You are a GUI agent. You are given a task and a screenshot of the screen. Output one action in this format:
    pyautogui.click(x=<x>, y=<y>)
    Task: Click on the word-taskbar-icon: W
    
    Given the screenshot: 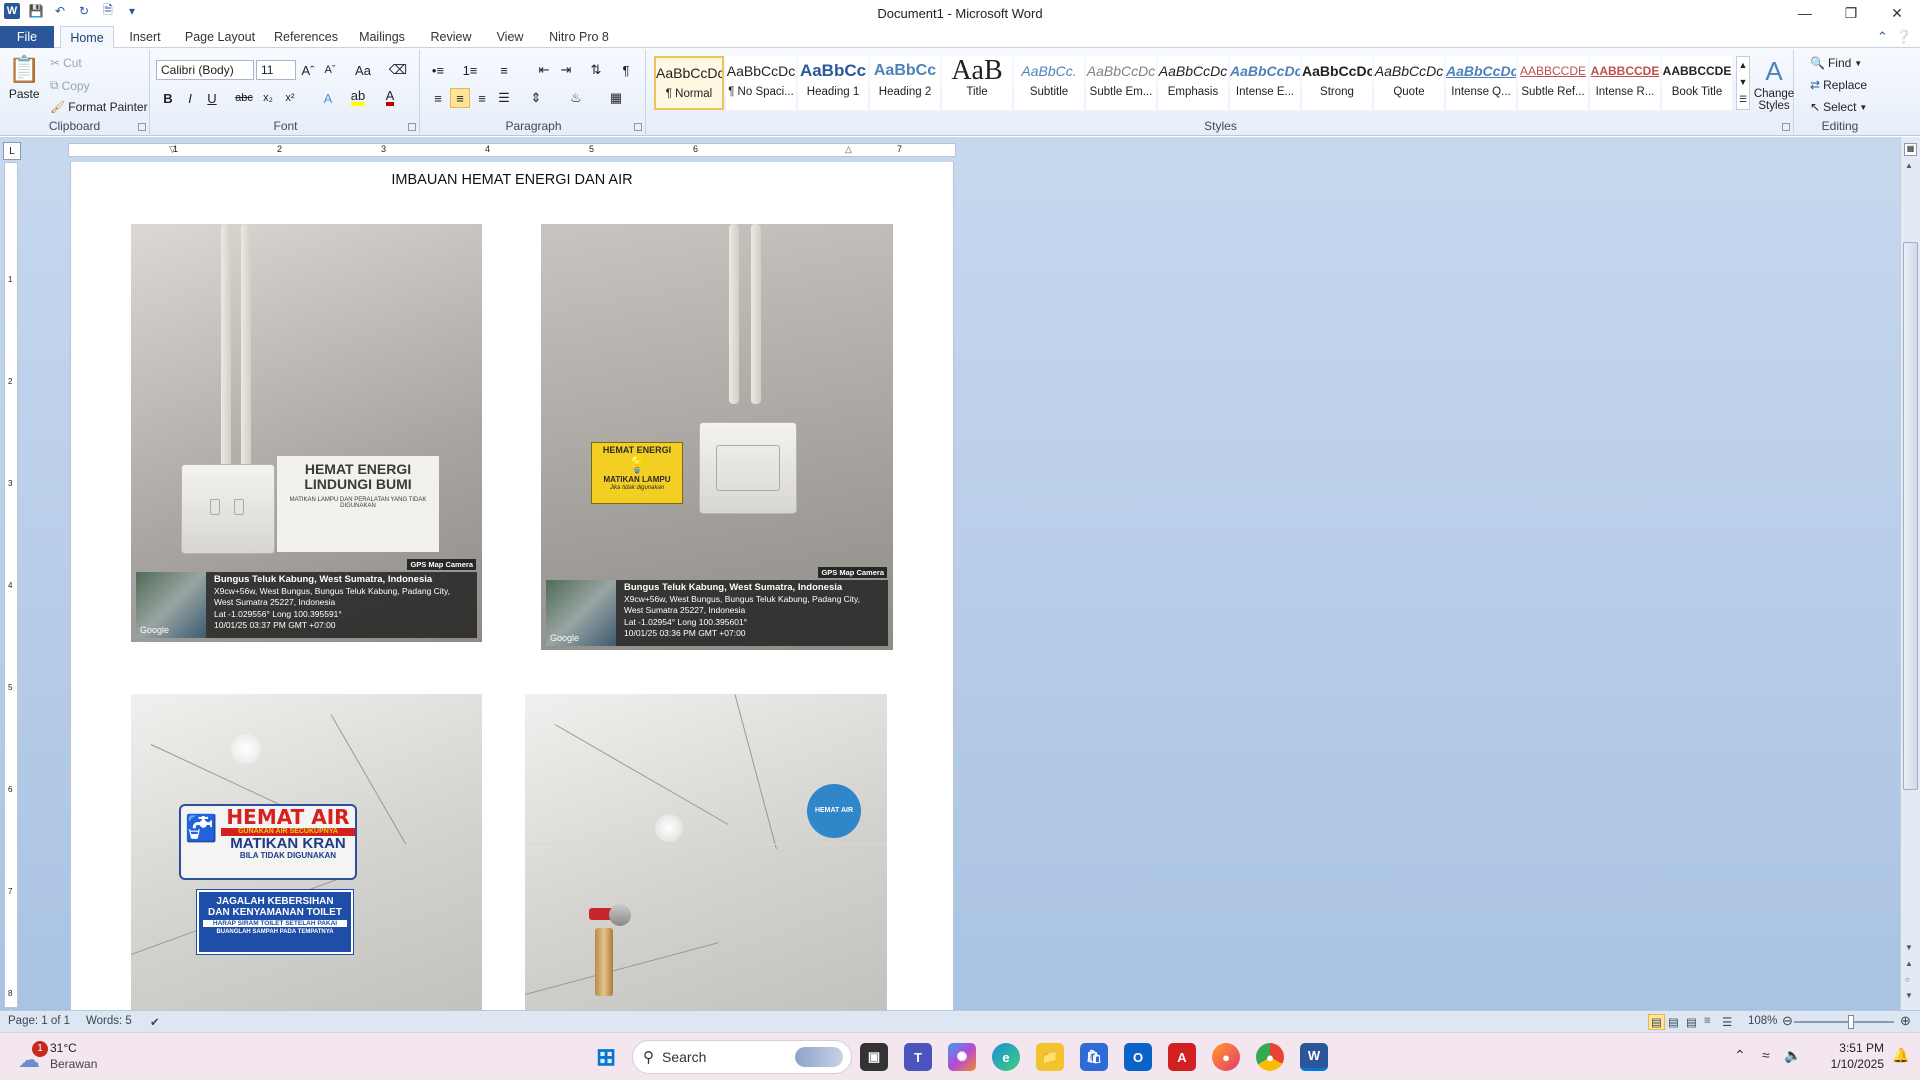 What is the action you would take?
    pyautogui.click(x=1314, y=1057)
    